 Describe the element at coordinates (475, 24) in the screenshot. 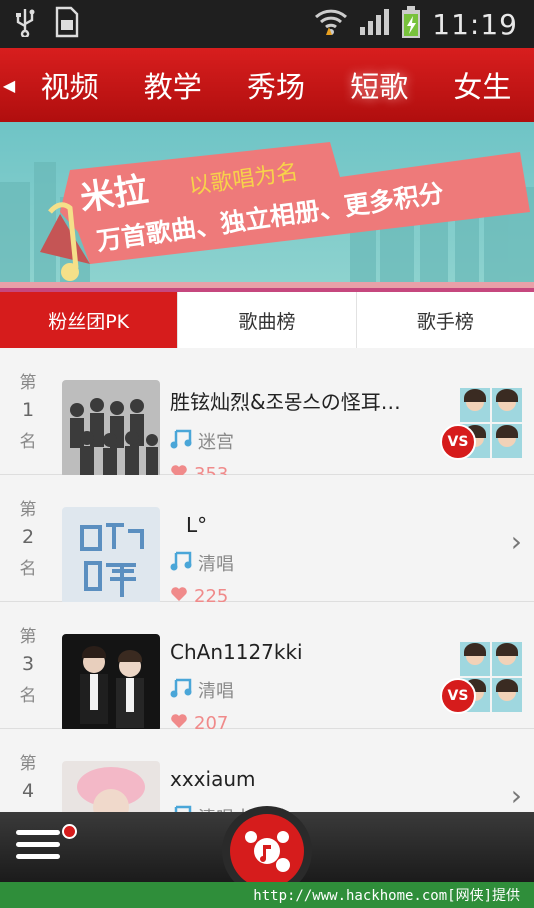

I see `clock: 11:19` at that location.